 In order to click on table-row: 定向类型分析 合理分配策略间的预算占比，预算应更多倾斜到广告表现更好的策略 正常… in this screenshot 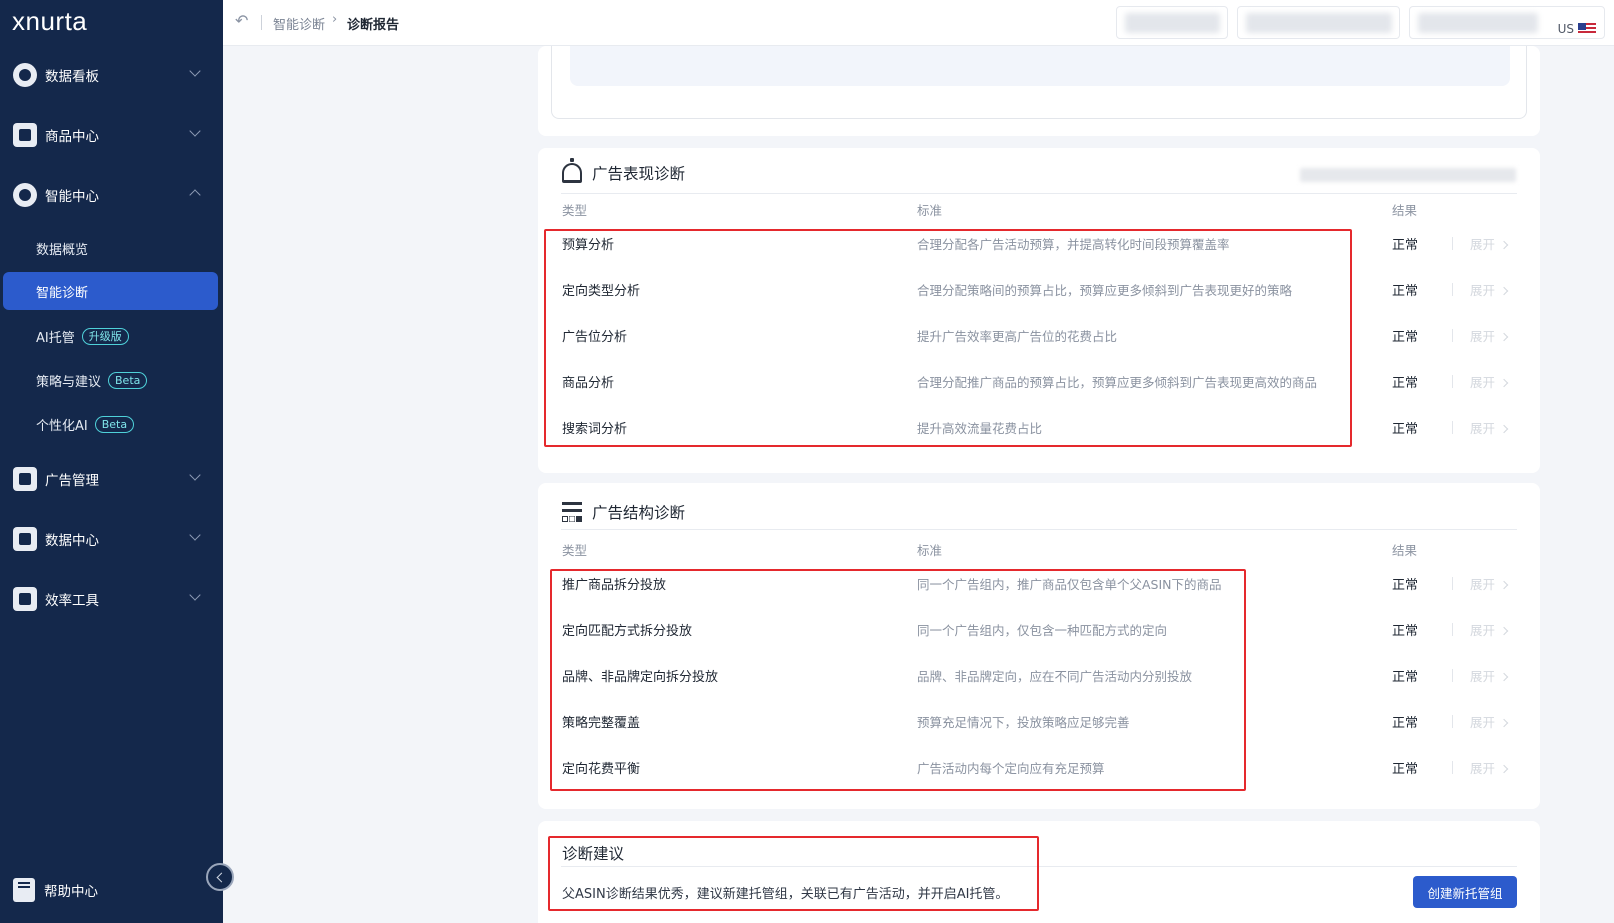, I will do `click(1039, 289)`.